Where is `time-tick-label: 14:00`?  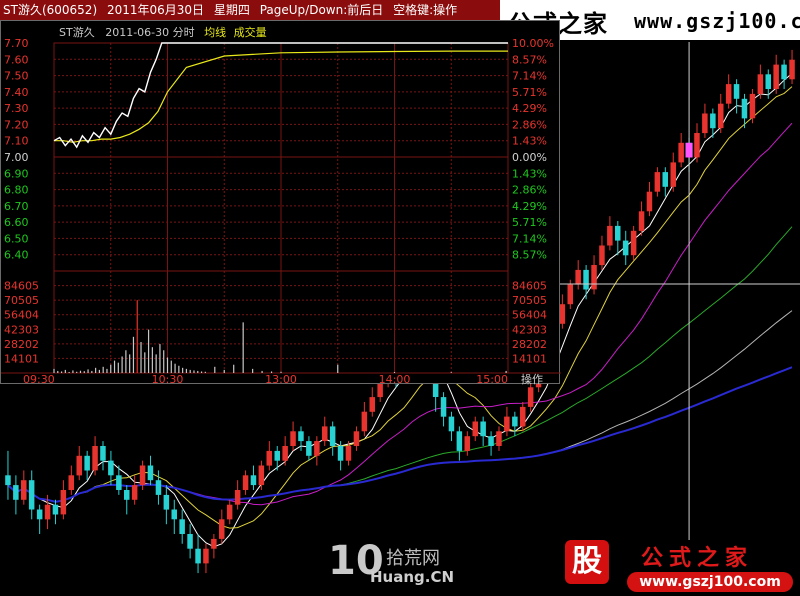
time-tick-label: 14:00 is located at coordinates (395, 379).